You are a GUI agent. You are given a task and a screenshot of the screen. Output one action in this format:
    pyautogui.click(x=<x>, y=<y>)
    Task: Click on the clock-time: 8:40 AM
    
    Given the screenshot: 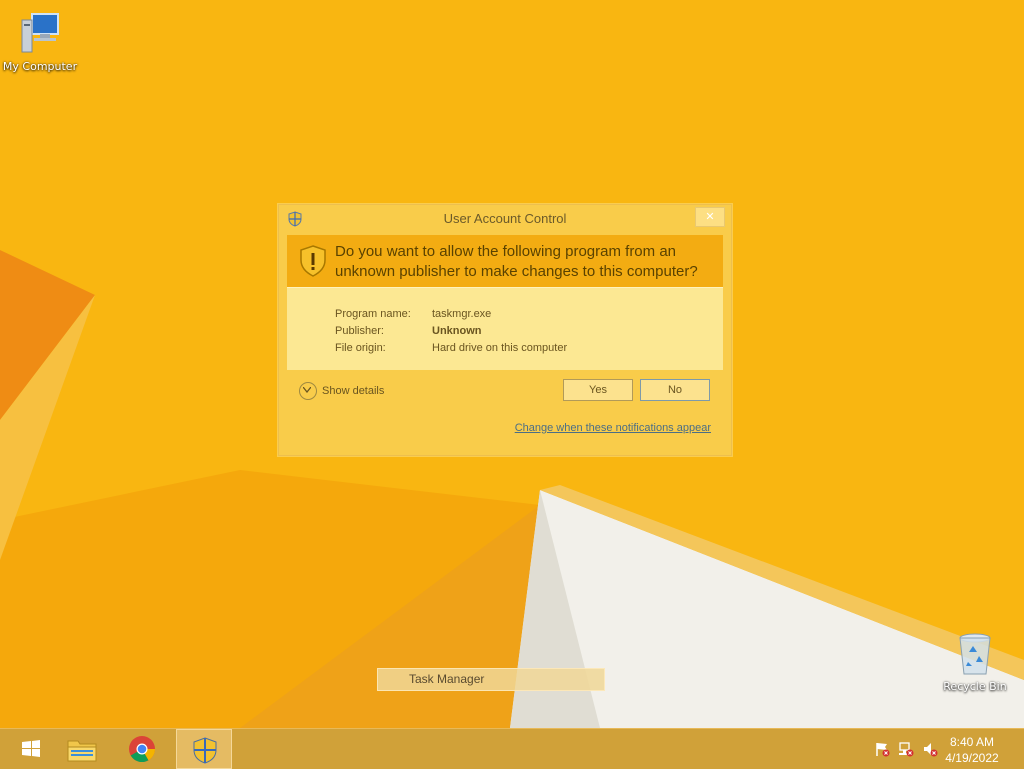 What is the action you would take?
    pyautogui.click(x=972, y=742)
    